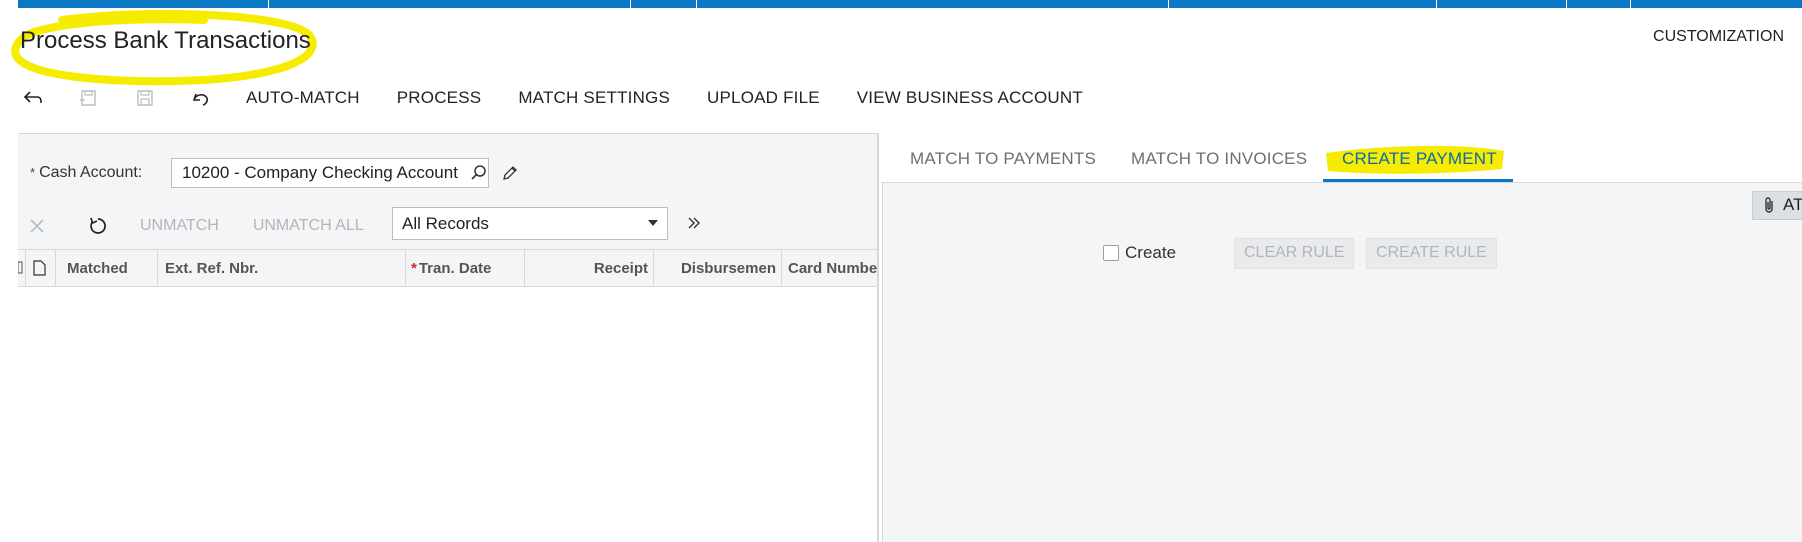  What do you see at coordinates (589, 268) in the screenshot?
I see `column-header-receipt: Receipt` at bounding box center [589, 268].